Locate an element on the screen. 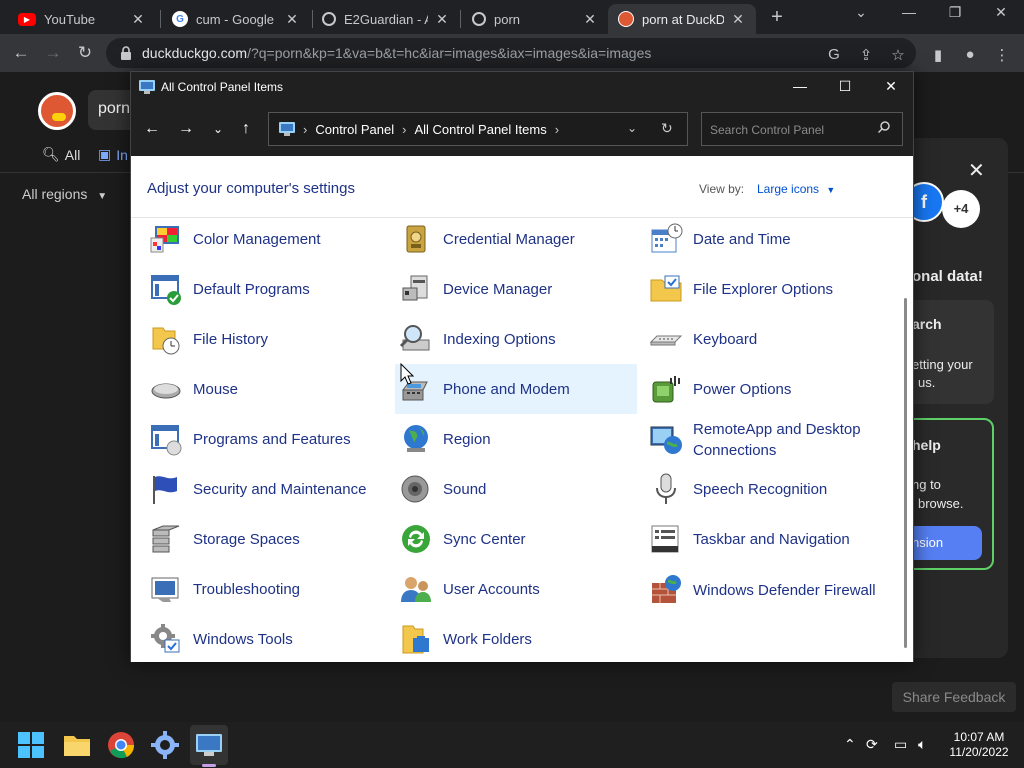  credential-manager-icon is located at coordinates (416, 239).